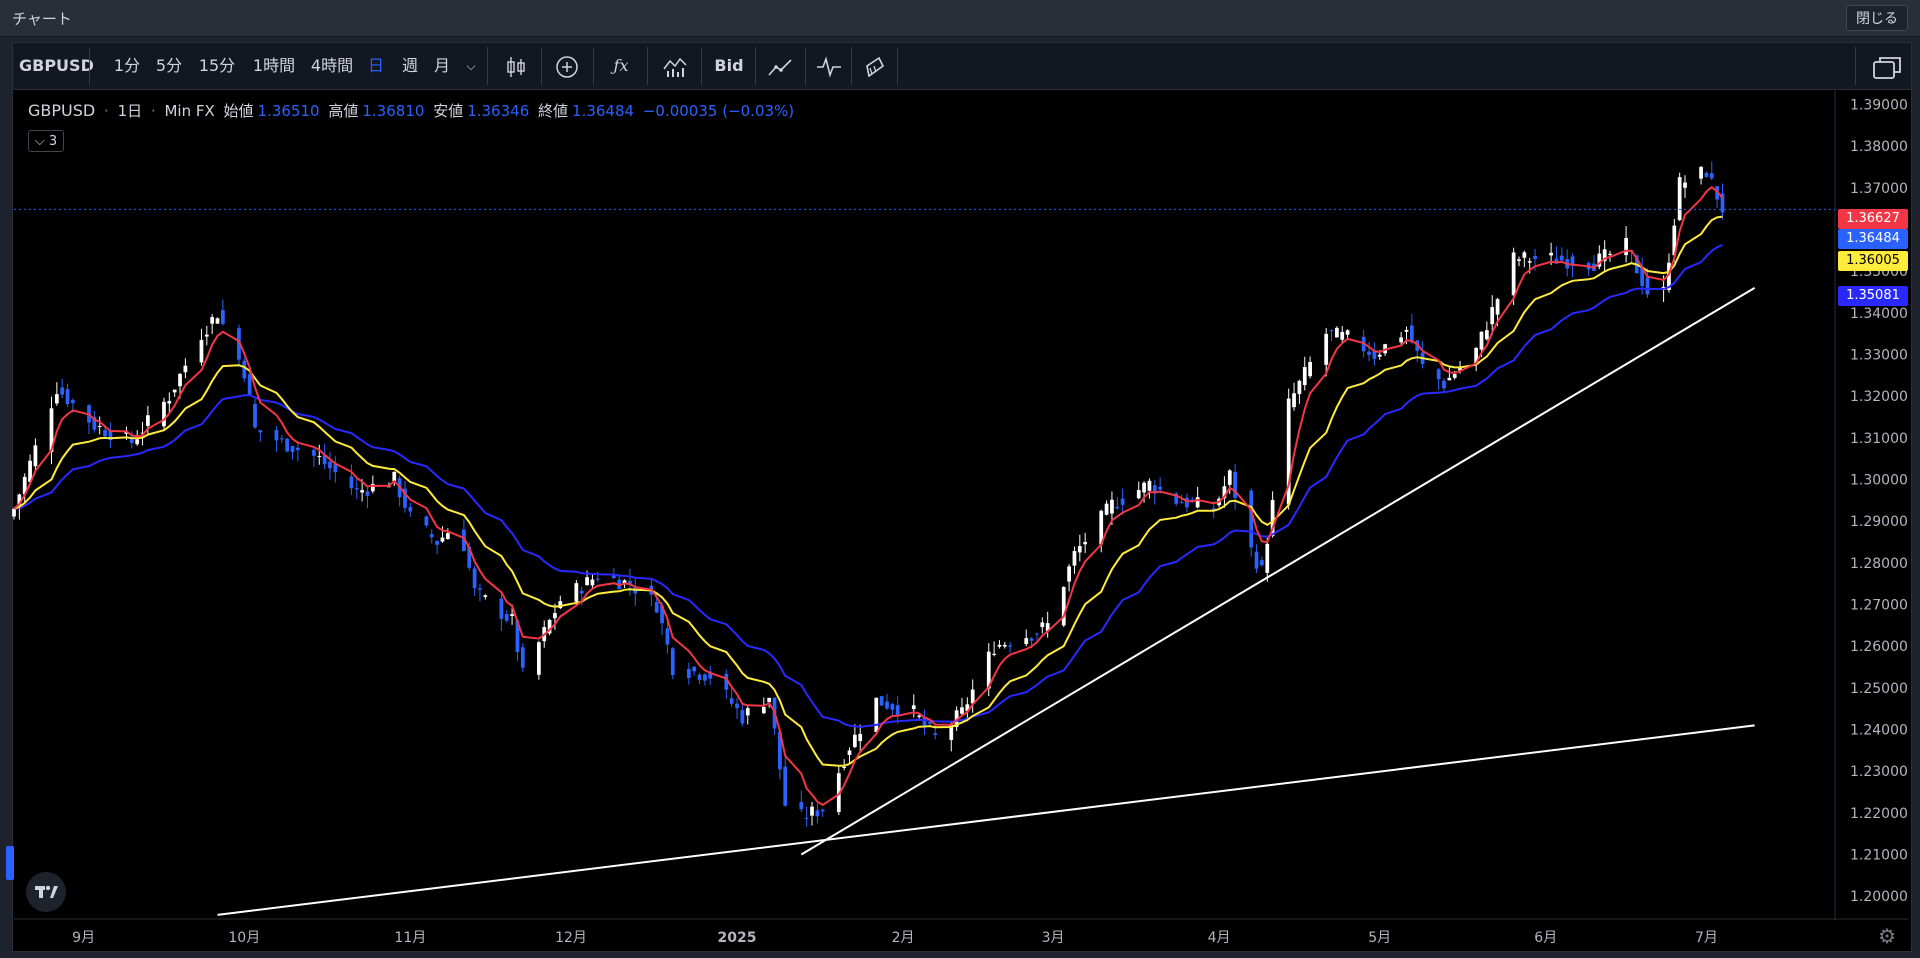 The height and width of the screenshot is (958, 1920). What do you see at coordinates (1379, 938) in the screenshot?
I see `x-tick-label: 5月` at bounding box center [1379, 938].